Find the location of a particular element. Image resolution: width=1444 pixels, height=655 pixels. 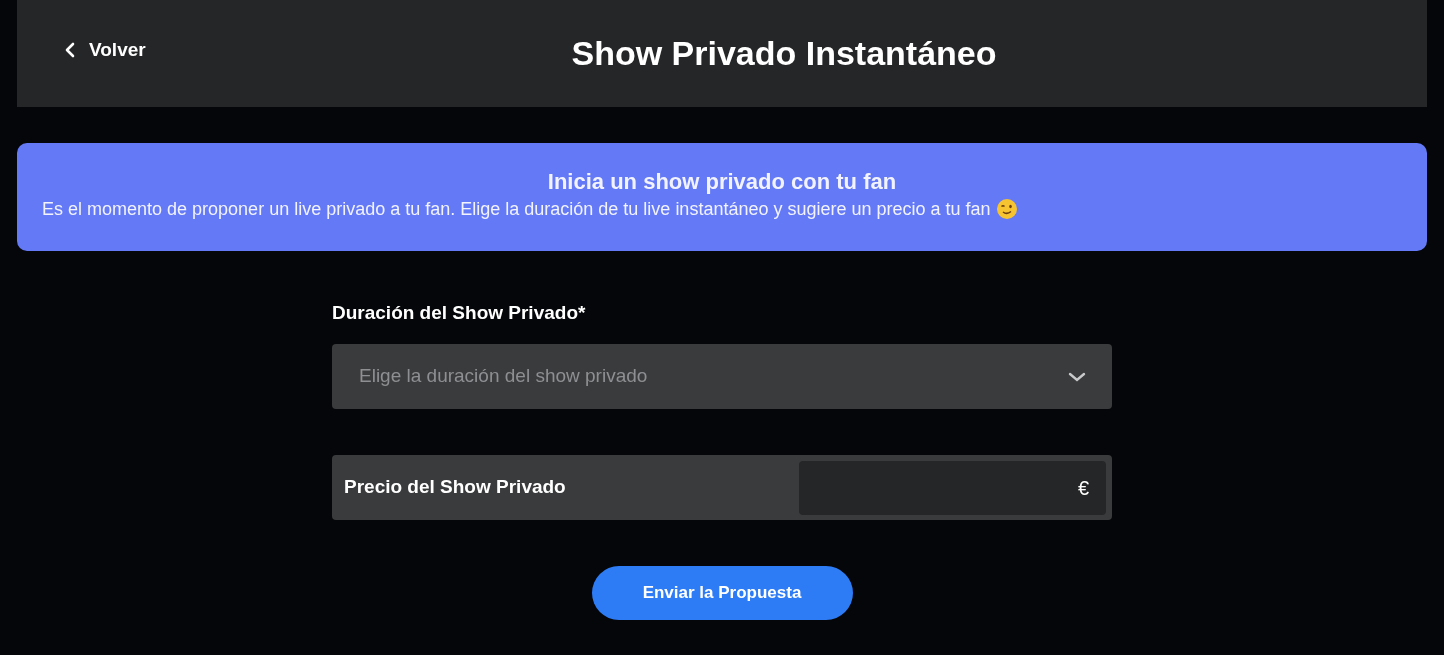

banner-title: Inicia un show privado con tu fan is located at coordinates (722, 182).